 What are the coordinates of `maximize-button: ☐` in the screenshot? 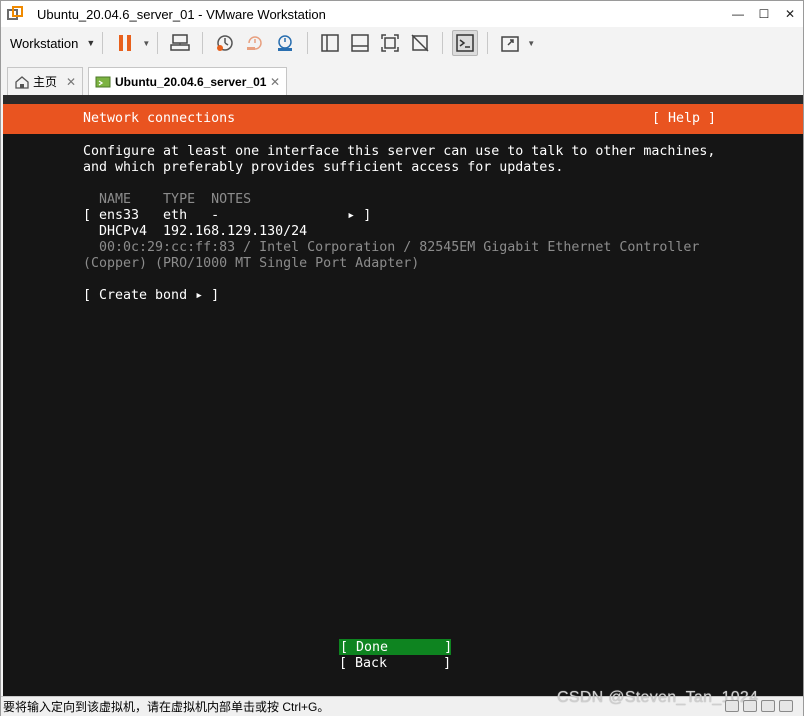 It's located at (764, 14).